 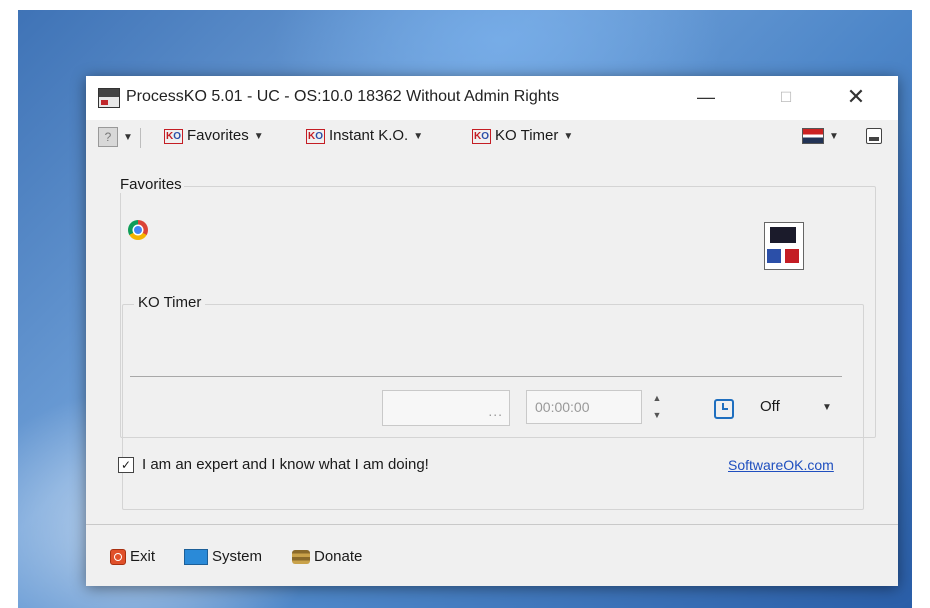 I want to click on power-icon, so click(x=118, y=557).